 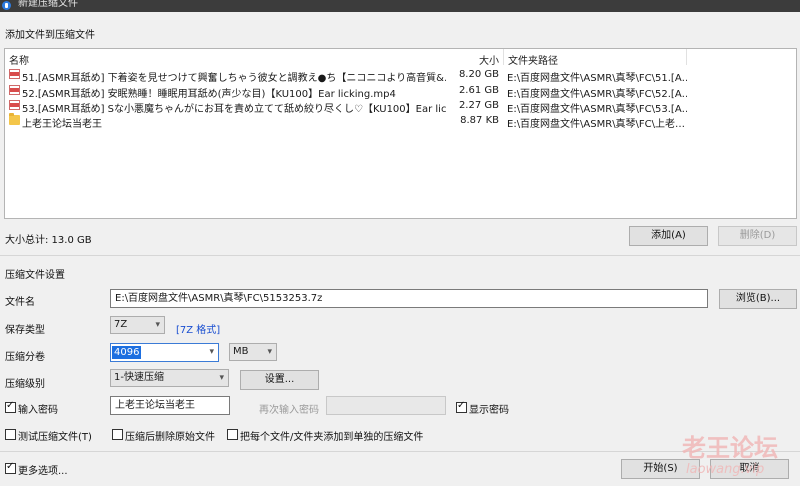 What do you see at coordinates (478, 105) in the screenshot?
I see `file-size: 2.27 GB` at bounding box center [478, 105].